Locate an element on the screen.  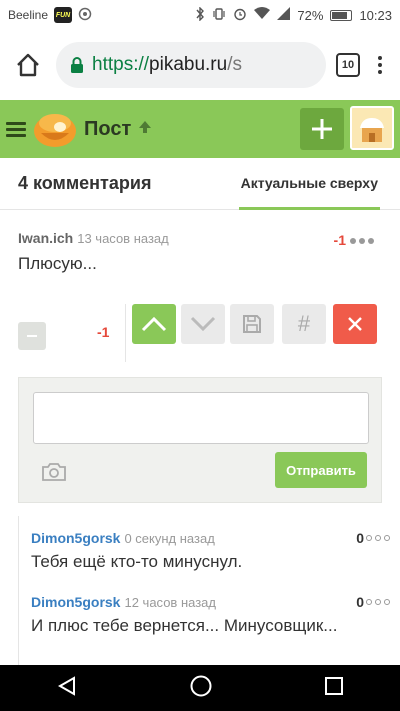
home-circle-icon is located at coordinates (201, 688).